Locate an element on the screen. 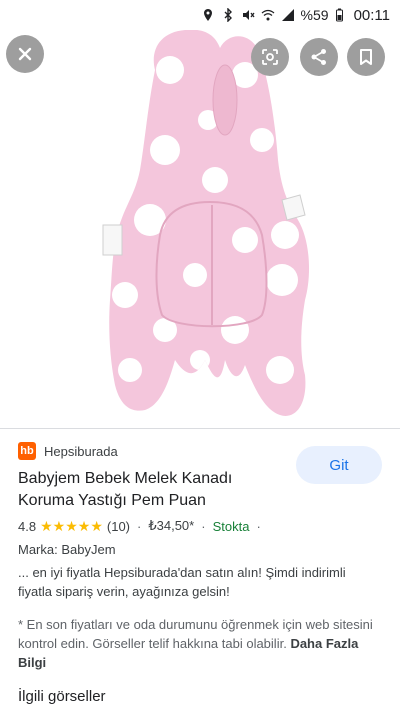 Image resolution: width=400 pixels, height=711 pixels. source-name: Hepsiburada is located at coordinates (81, 451).